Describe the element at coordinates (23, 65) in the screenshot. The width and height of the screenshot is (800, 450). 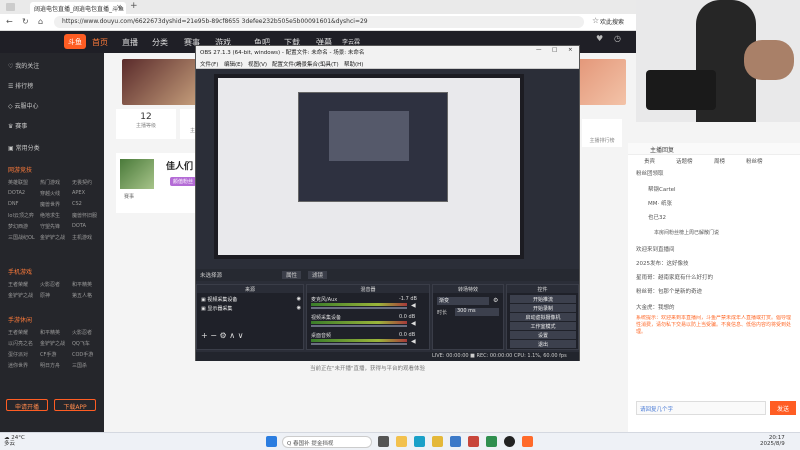
I see `sidebar-item-follow: ♡ 我的关注` at that location.